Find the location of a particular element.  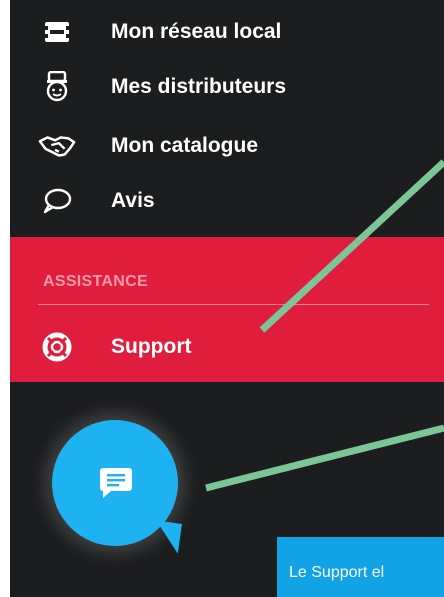

speech-bubble-icon is located at coordinates (57, 201).